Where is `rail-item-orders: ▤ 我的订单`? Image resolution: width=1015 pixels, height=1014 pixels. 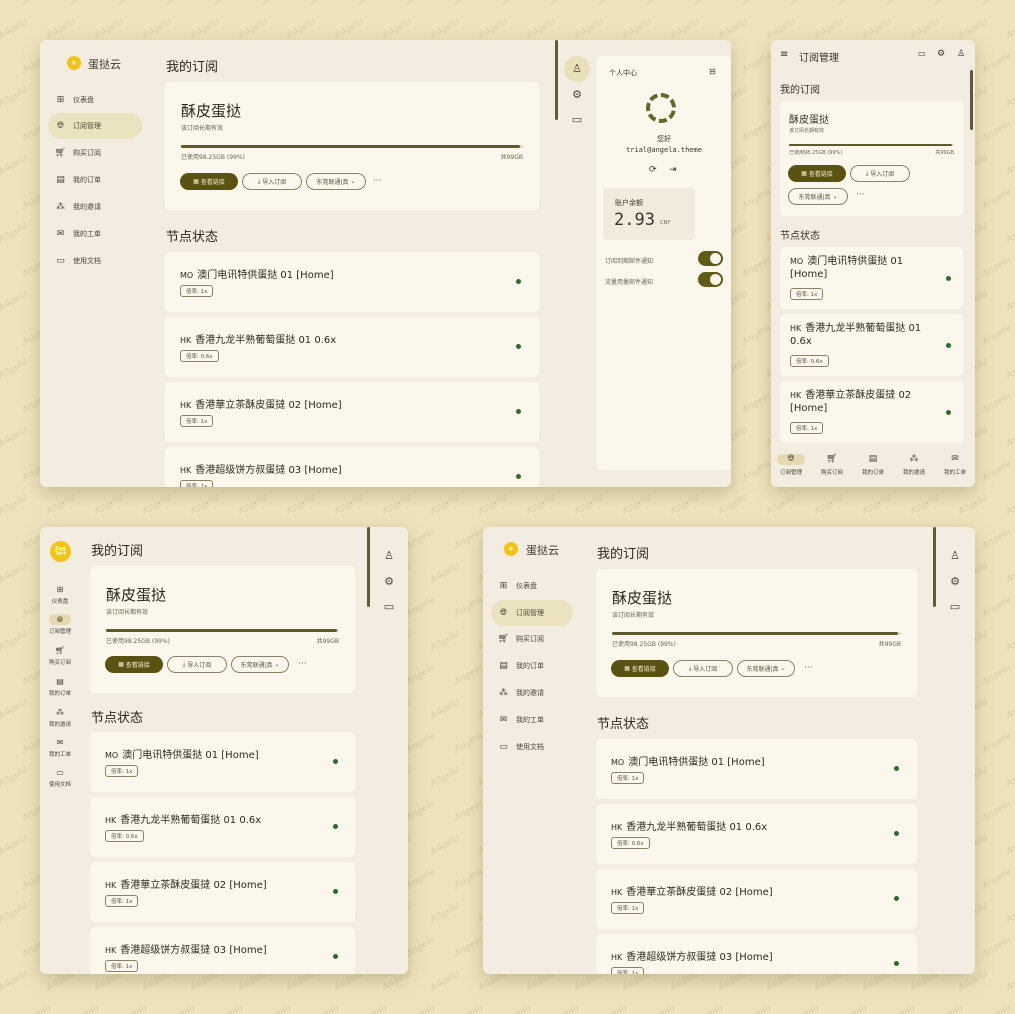 rail-item-orders: ▤ 我的订单 is located at coordinates (60, 686).